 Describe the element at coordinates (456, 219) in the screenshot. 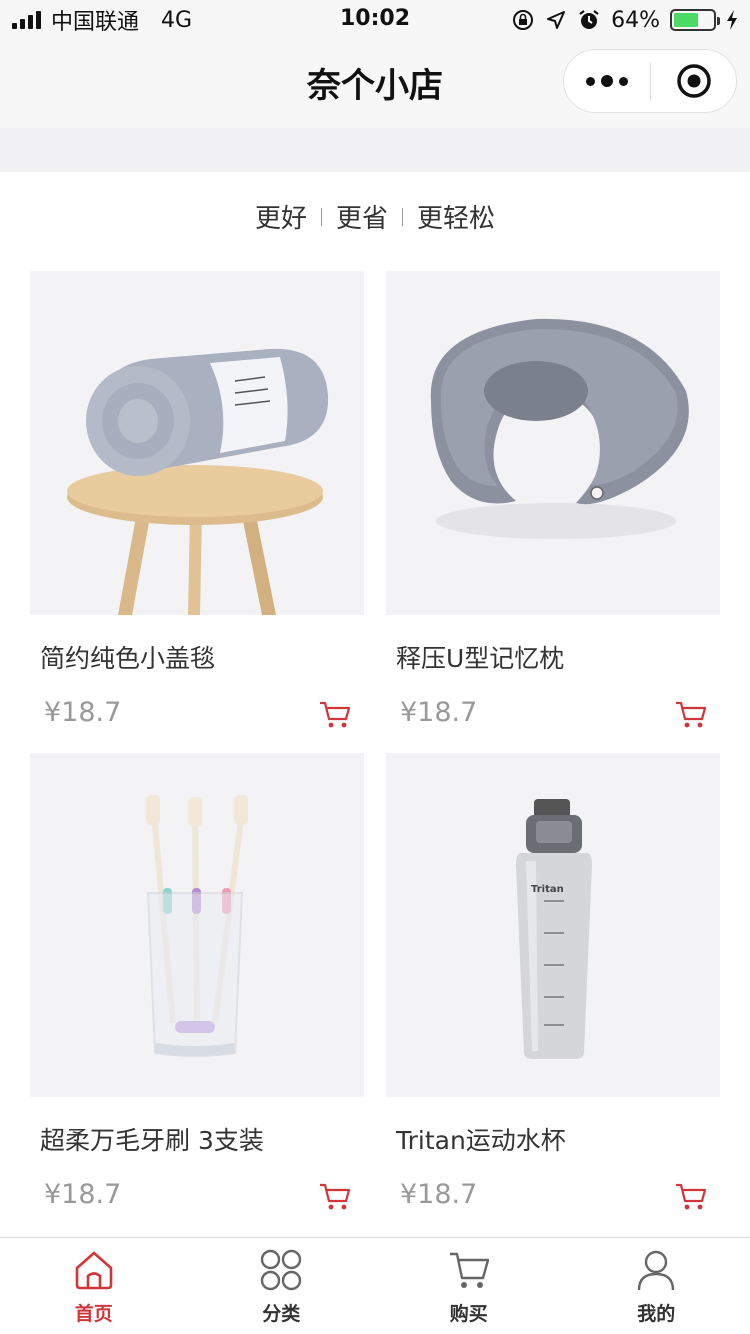

I see `slogan-easier: 更轻松` at that location.